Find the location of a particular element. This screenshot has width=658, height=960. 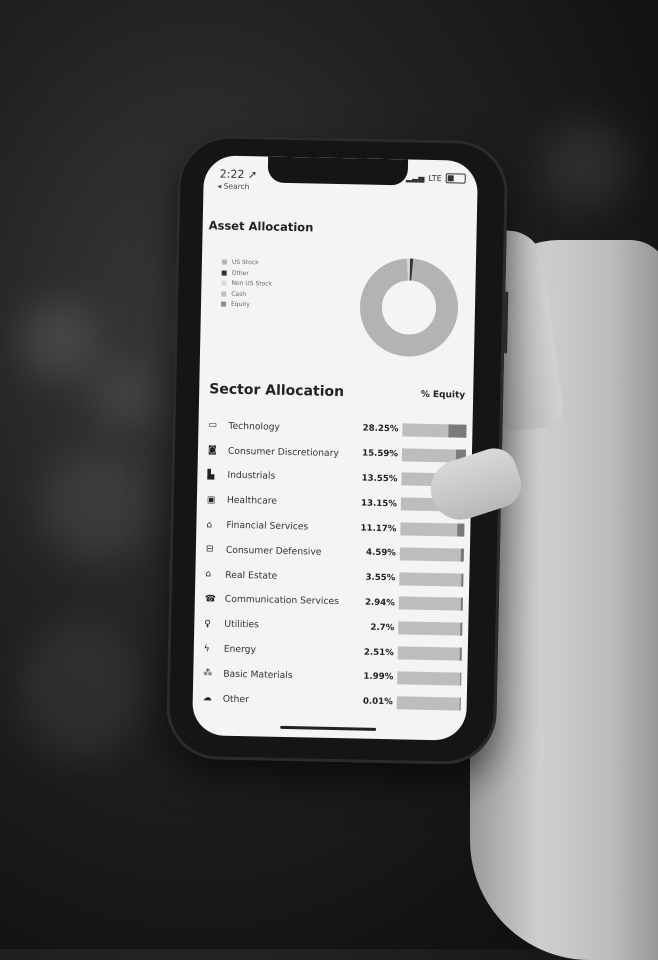

status-indicators: ▂▃▅ LTE is located at coordinates (436, 177).